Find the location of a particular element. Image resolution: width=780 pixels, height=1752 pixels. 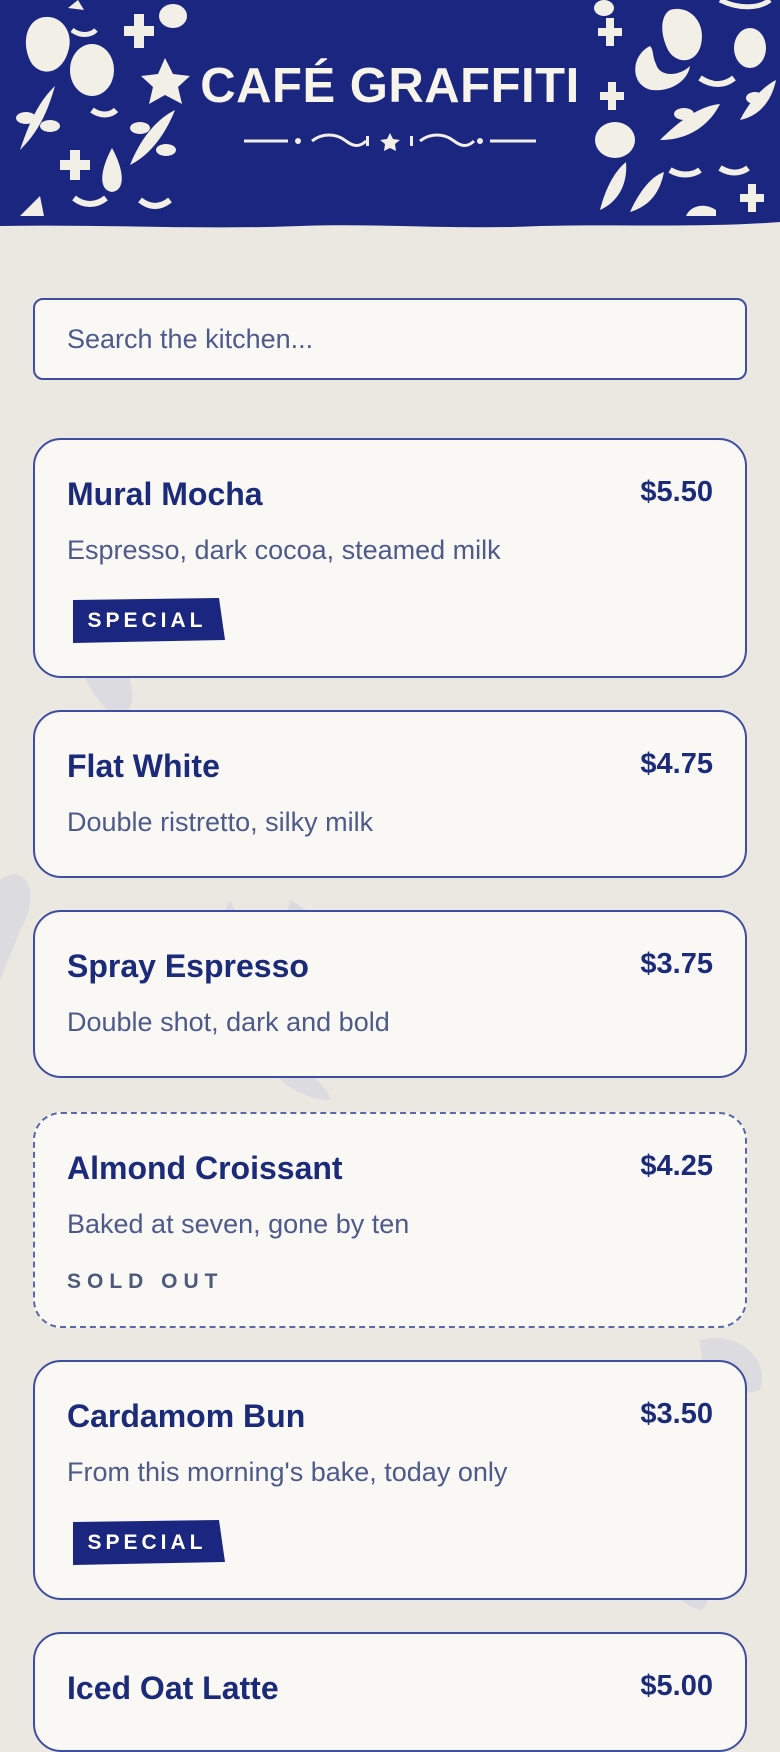

menu-item-description: Double ristretto, silky milk is located at coordinates (220, 822).